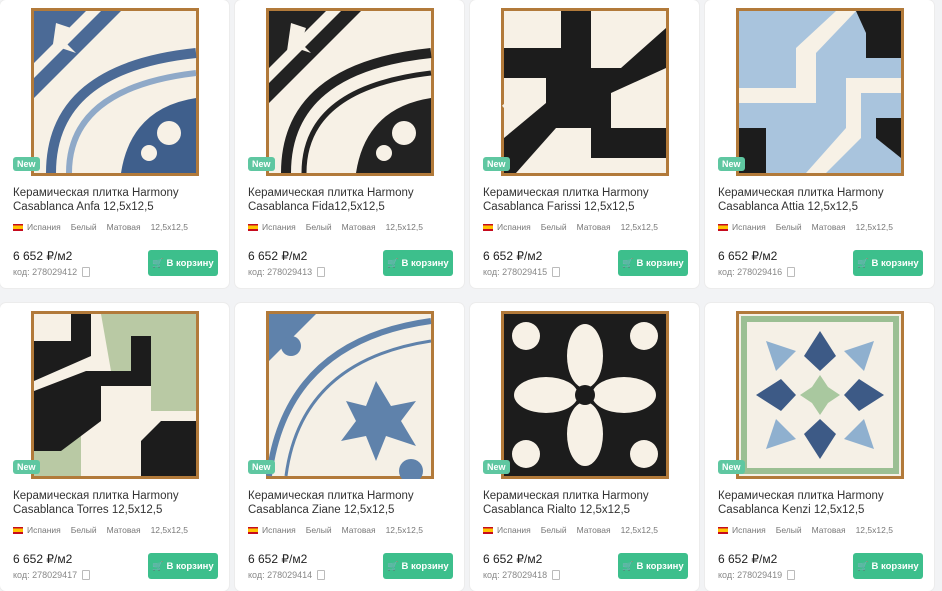 This screenshot has height=591, width=942. Describe the element at coordinates (525, 272) in the screenshot. I see `code-value: 278029415` at that location.